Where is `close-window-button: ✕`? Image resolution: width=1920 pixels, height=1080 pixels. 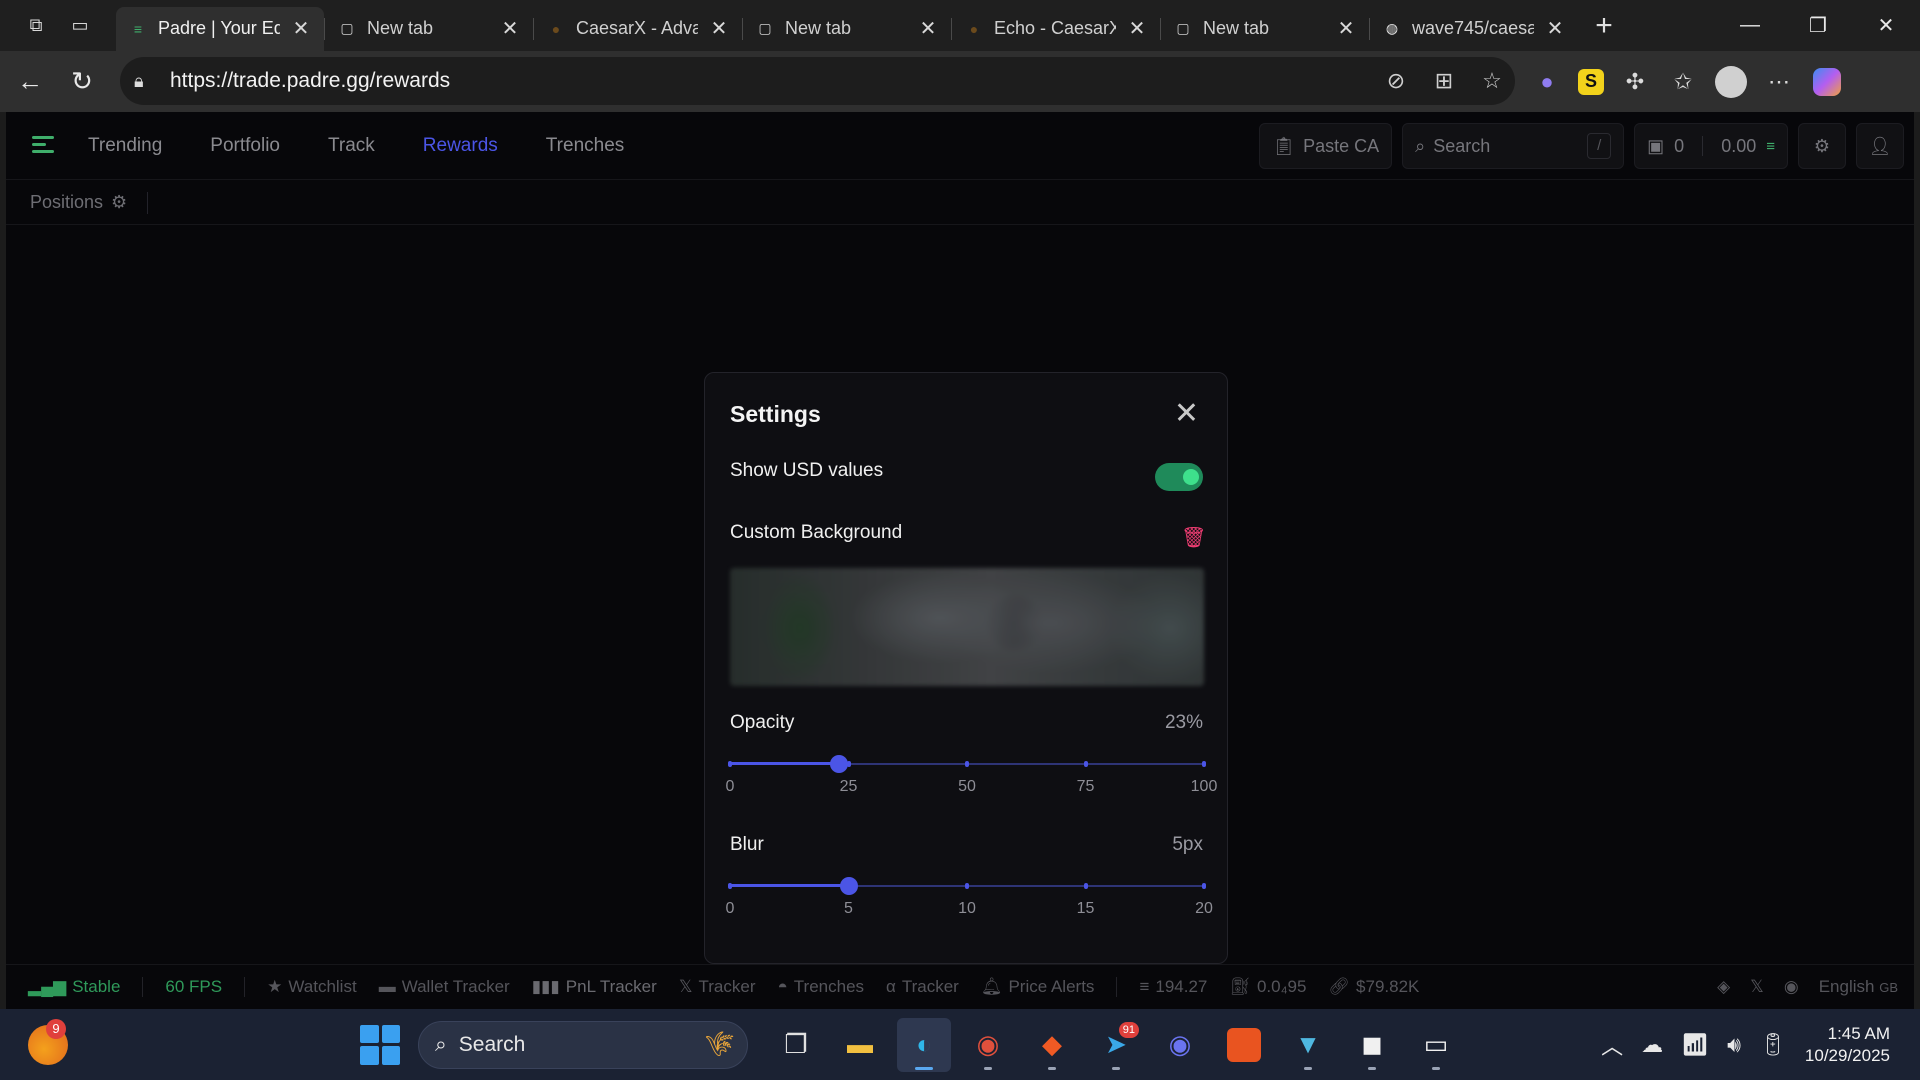
close-window-button: ✕ is located at coordinates (1886, 25).